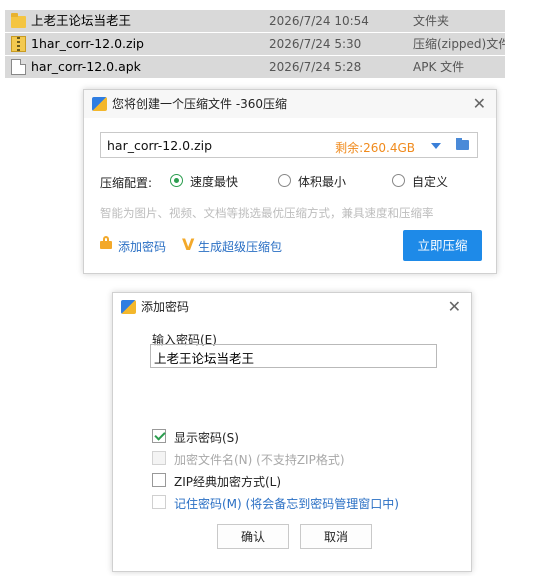 The width and height of the screenshot is (551, 576). Describe the element at coordinates (176, 180) in the screenshot. I see `radio-circle-checked` at that location.